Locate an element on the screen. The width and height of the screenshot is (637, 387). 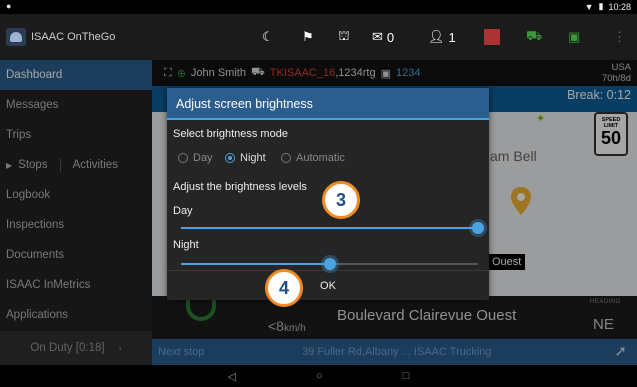
brand-name: ISAAC OnTheGo is located at coordinates (73, 37).